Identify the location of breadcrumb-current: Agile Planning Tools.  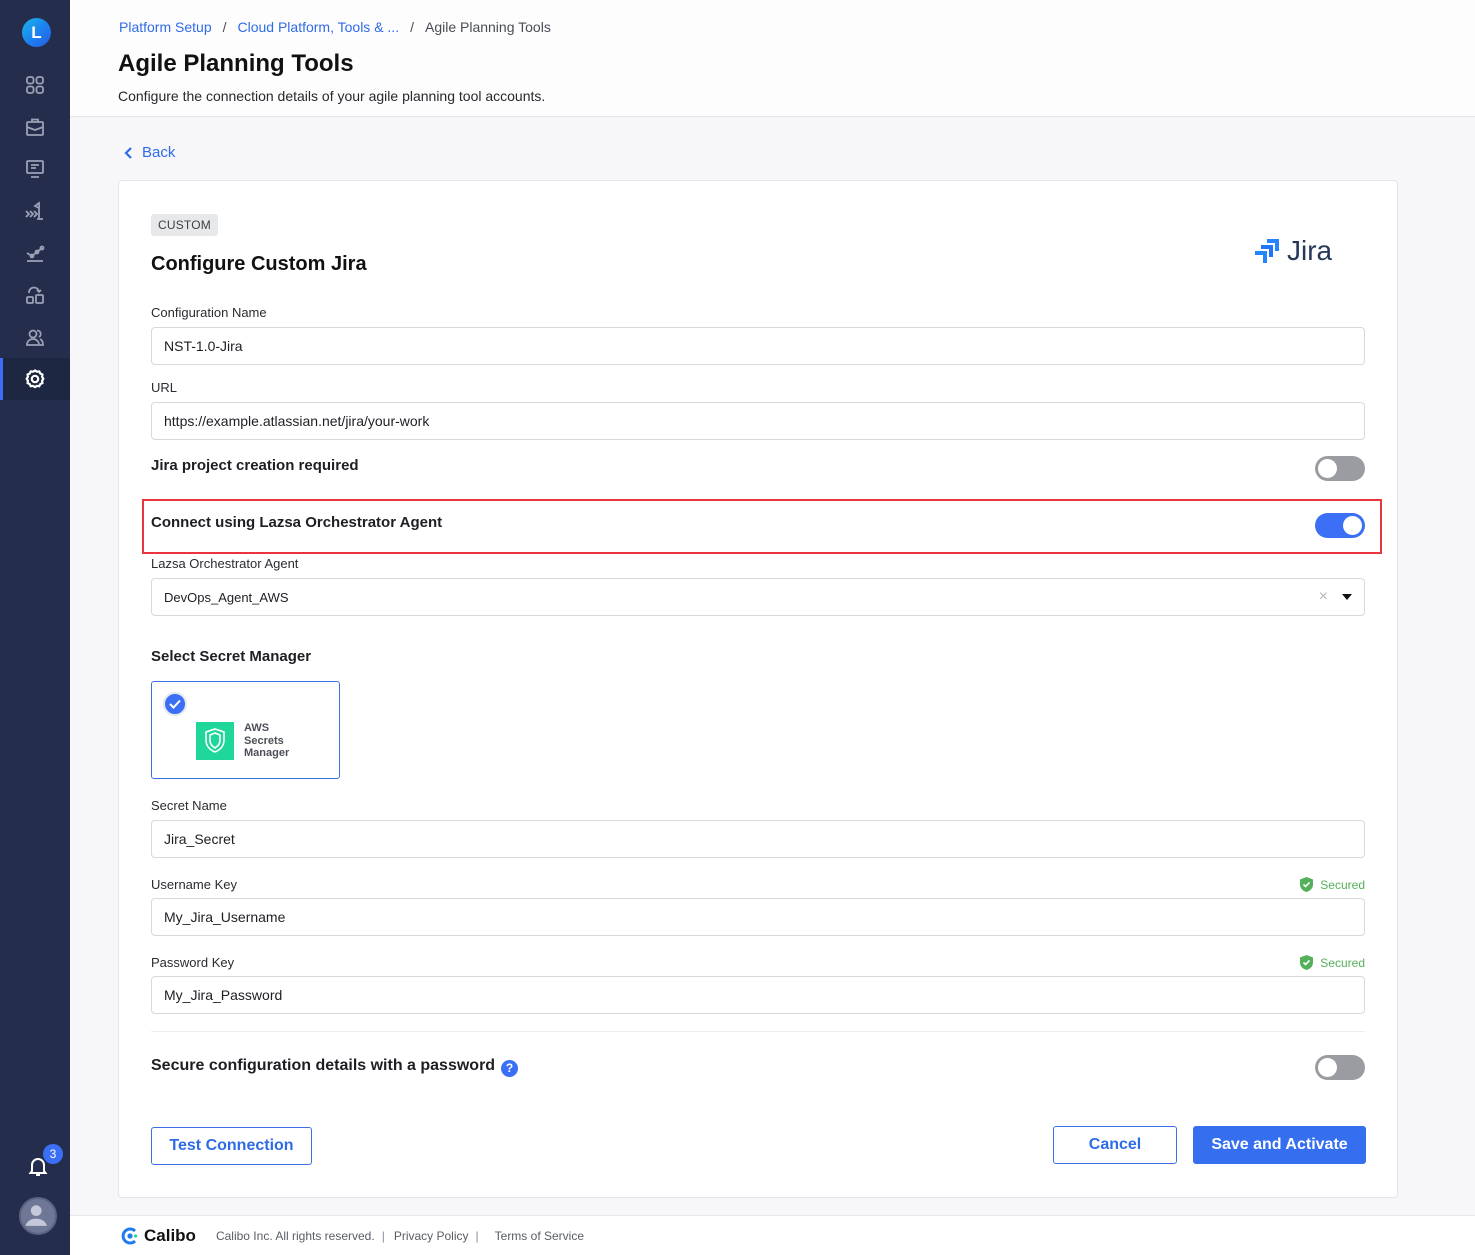
(487, 27).